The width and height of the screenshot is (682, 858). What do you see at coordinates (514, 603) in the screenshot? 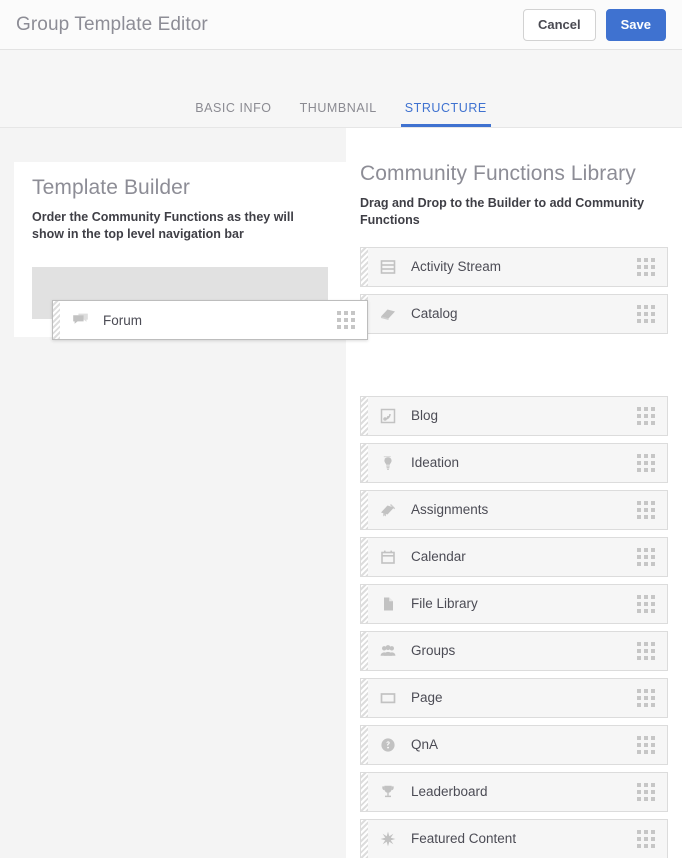
I see `list-item: File Library` at bounding box center [514, 603].